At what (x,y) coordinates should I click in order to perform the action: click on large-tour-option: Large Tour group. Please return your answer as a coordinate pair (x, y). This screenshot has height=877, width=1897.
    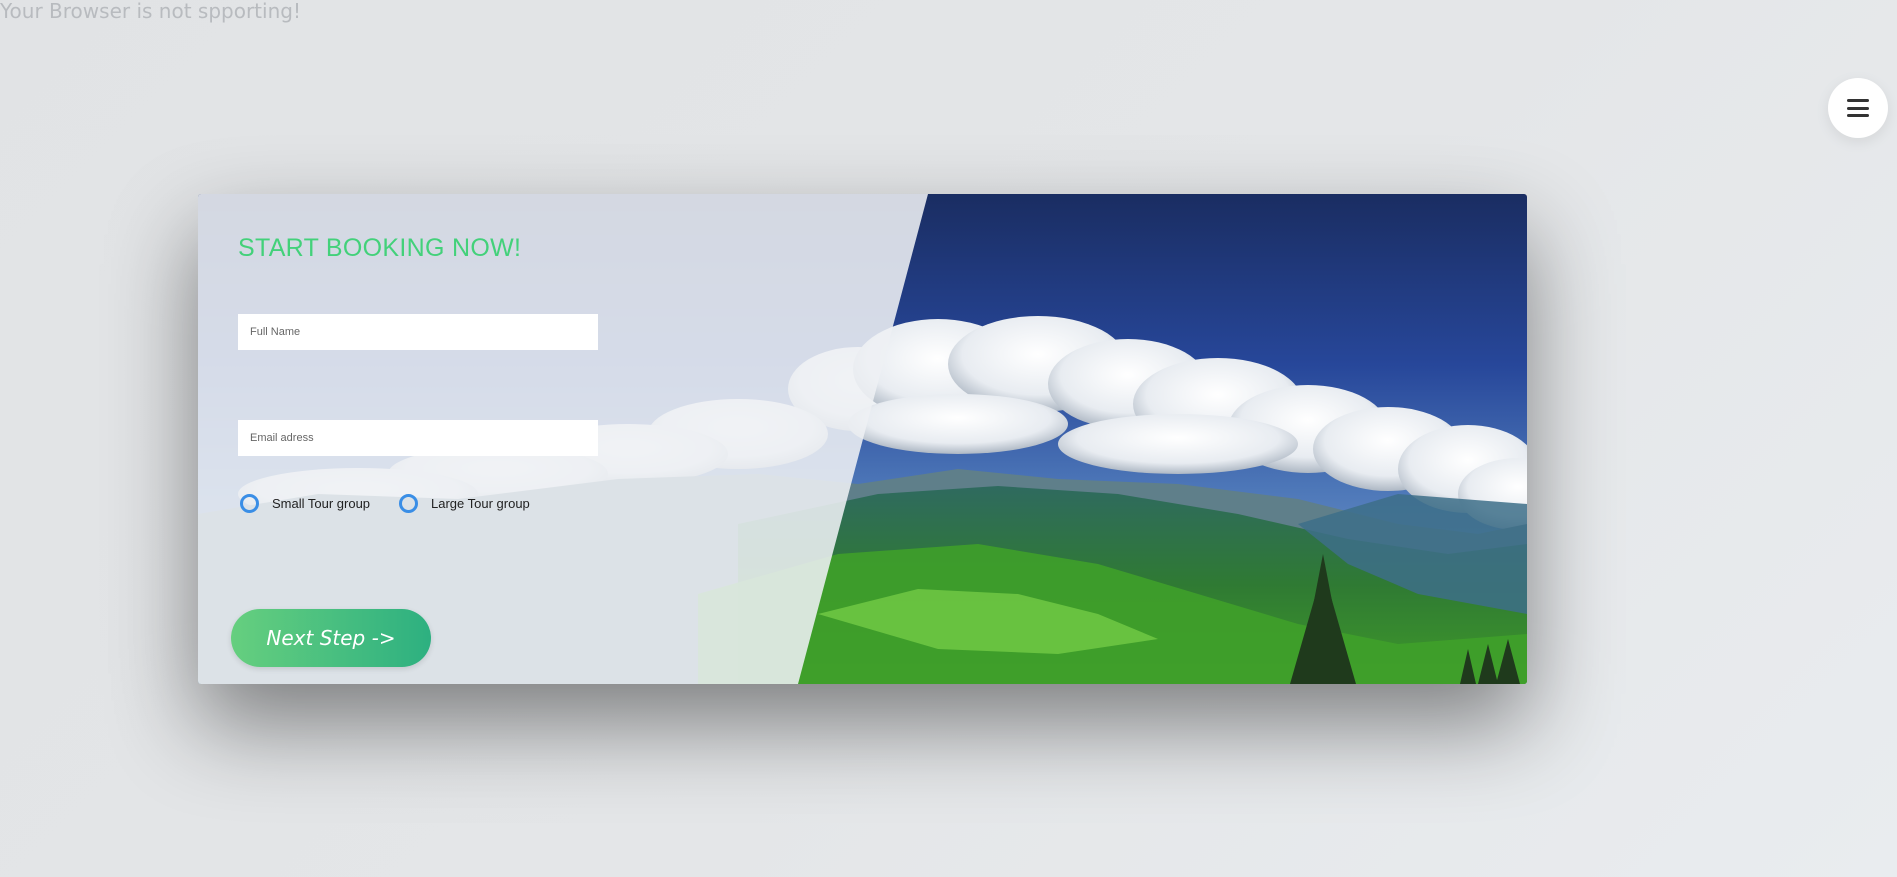
    Looking at the image, I should click on (464, 503).